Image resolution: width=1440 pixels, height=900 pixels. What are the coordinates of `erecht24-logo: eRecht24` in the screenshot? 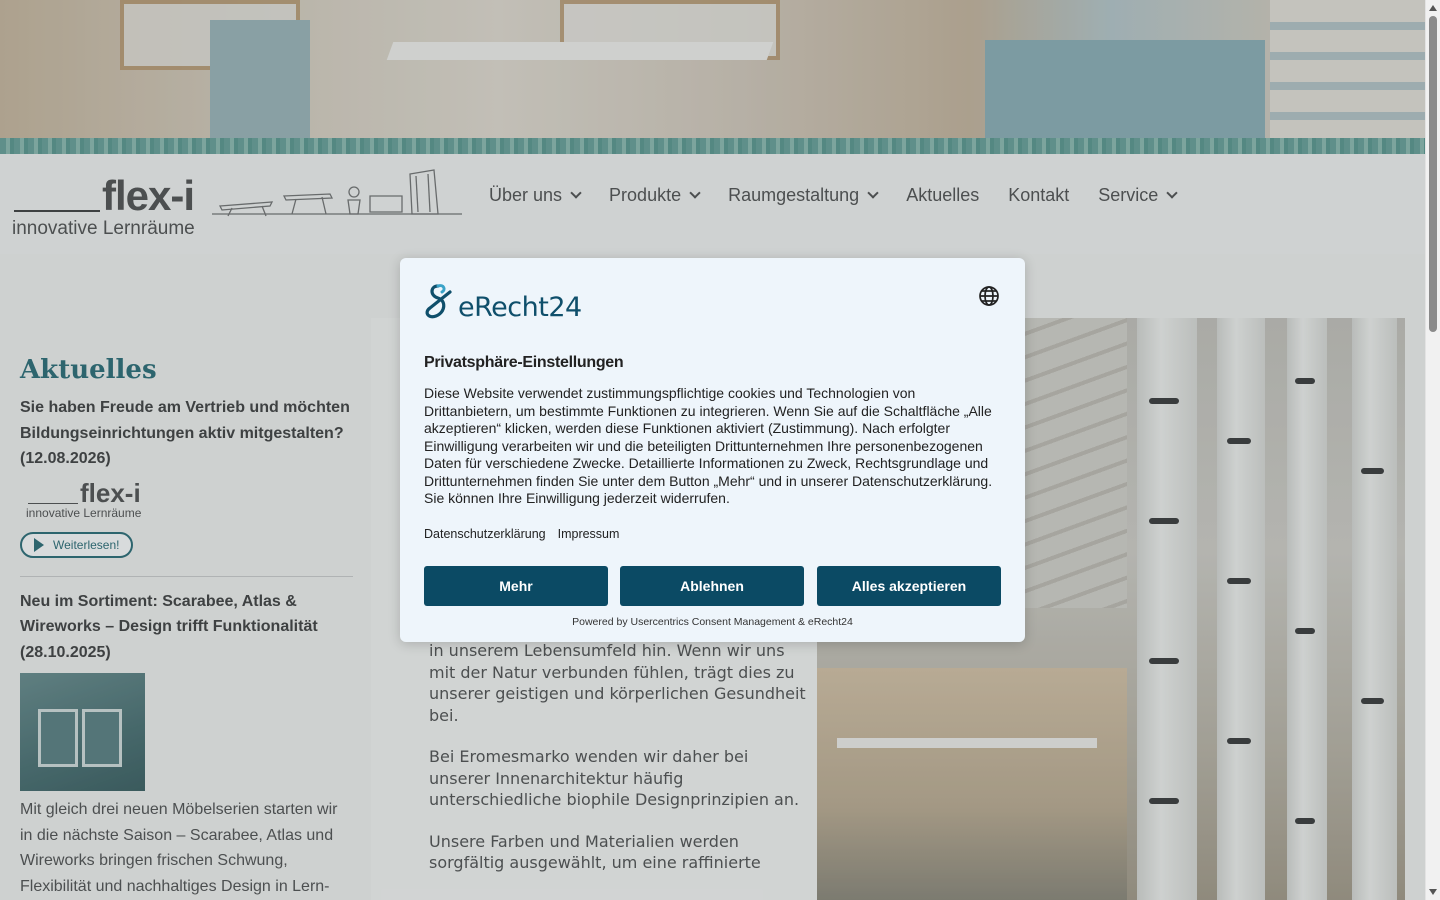 It's located at (509, 302).